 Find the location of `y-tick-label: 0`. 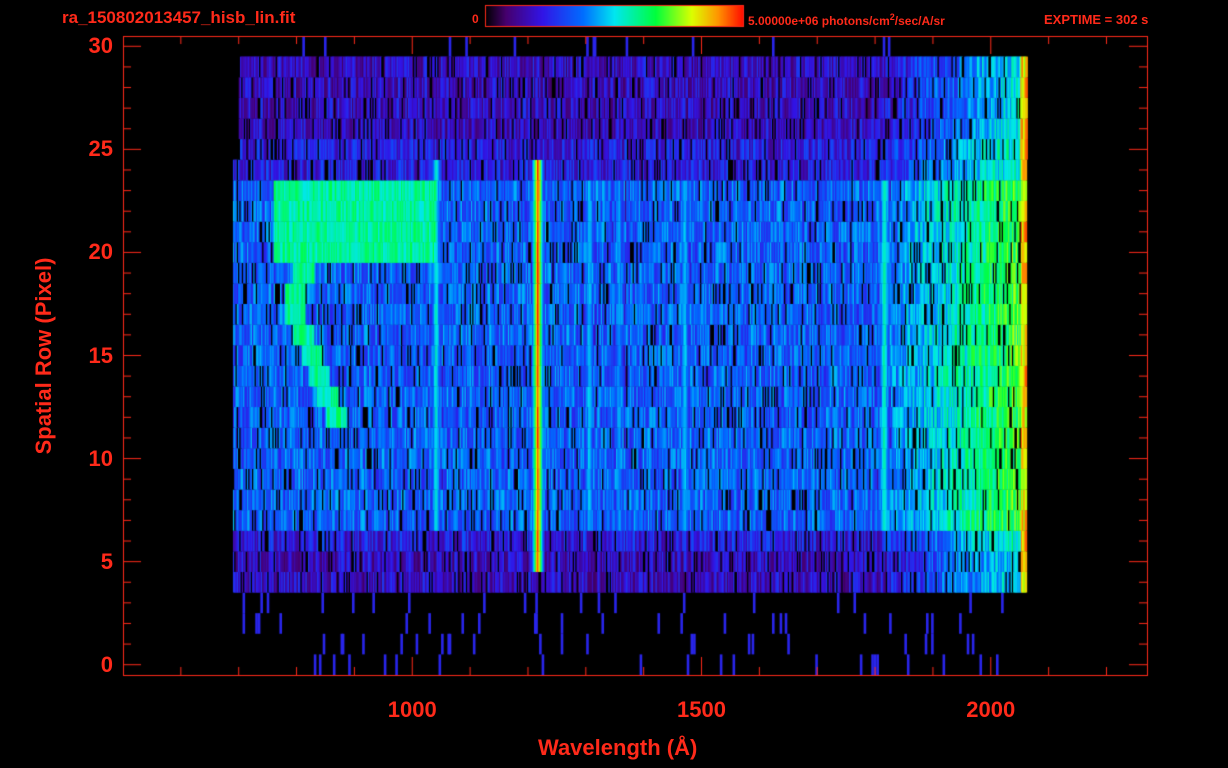

y-tick-label: 0 is located at coordinates (106, 664).